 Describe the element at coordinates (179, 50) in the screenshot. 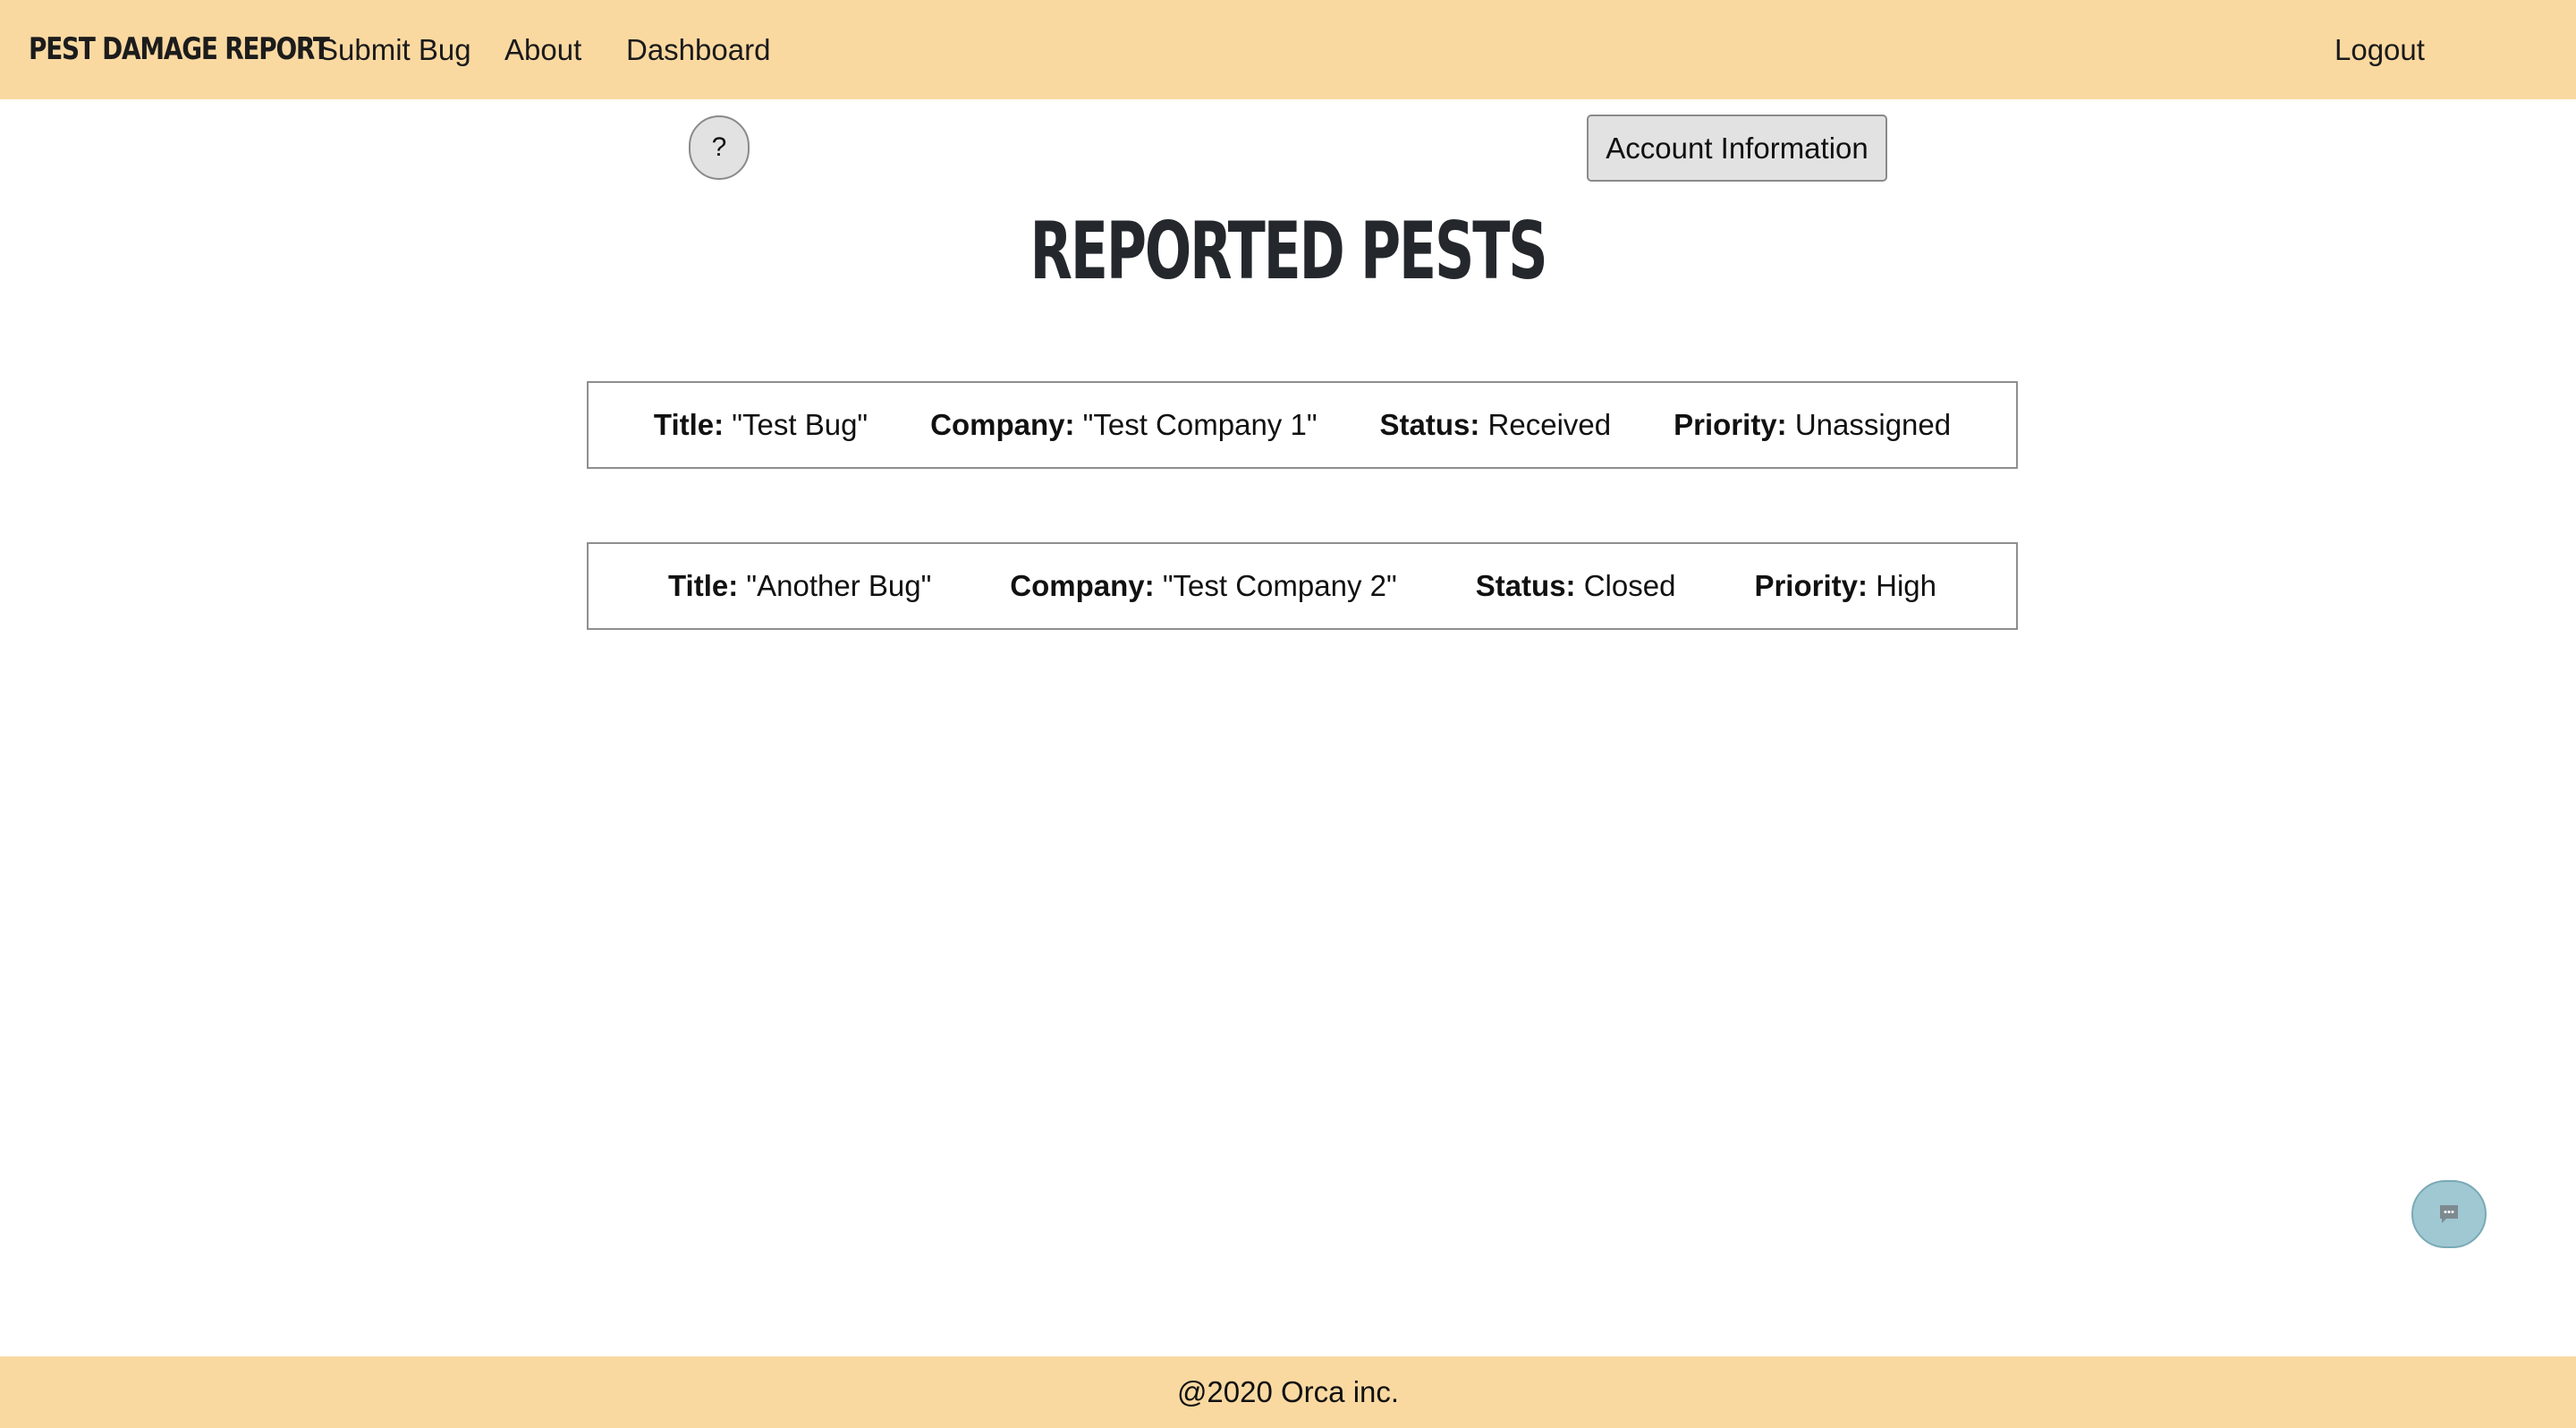

I see `brand-logo: PEST DAMAGE REPORT` at that location.